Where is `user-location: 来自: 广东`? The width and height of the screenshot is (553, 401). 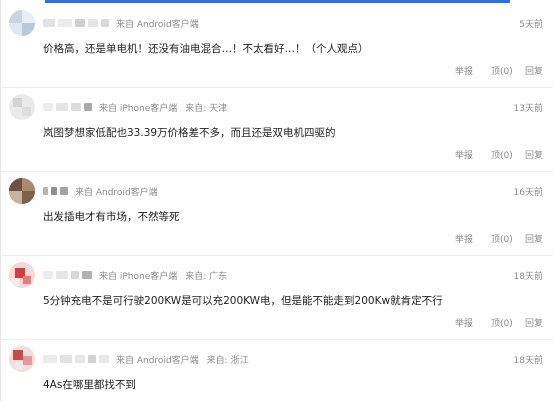
user-location: 来自: 广东 is located at coordinates (206, 276).